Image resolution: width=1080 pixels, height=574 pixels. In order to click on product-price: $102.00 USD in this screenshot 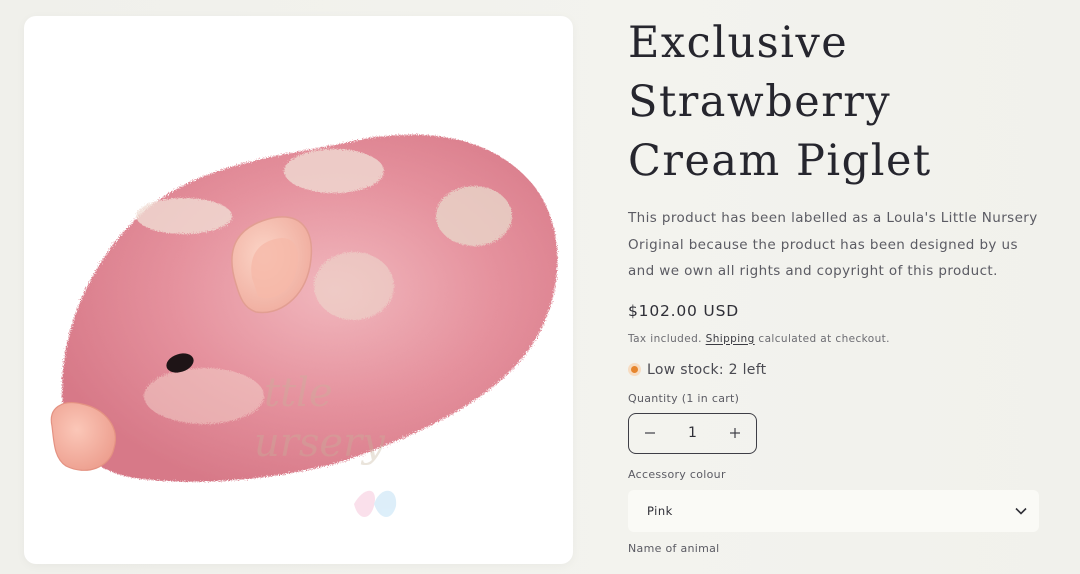, I will do `click(683, 310)`.